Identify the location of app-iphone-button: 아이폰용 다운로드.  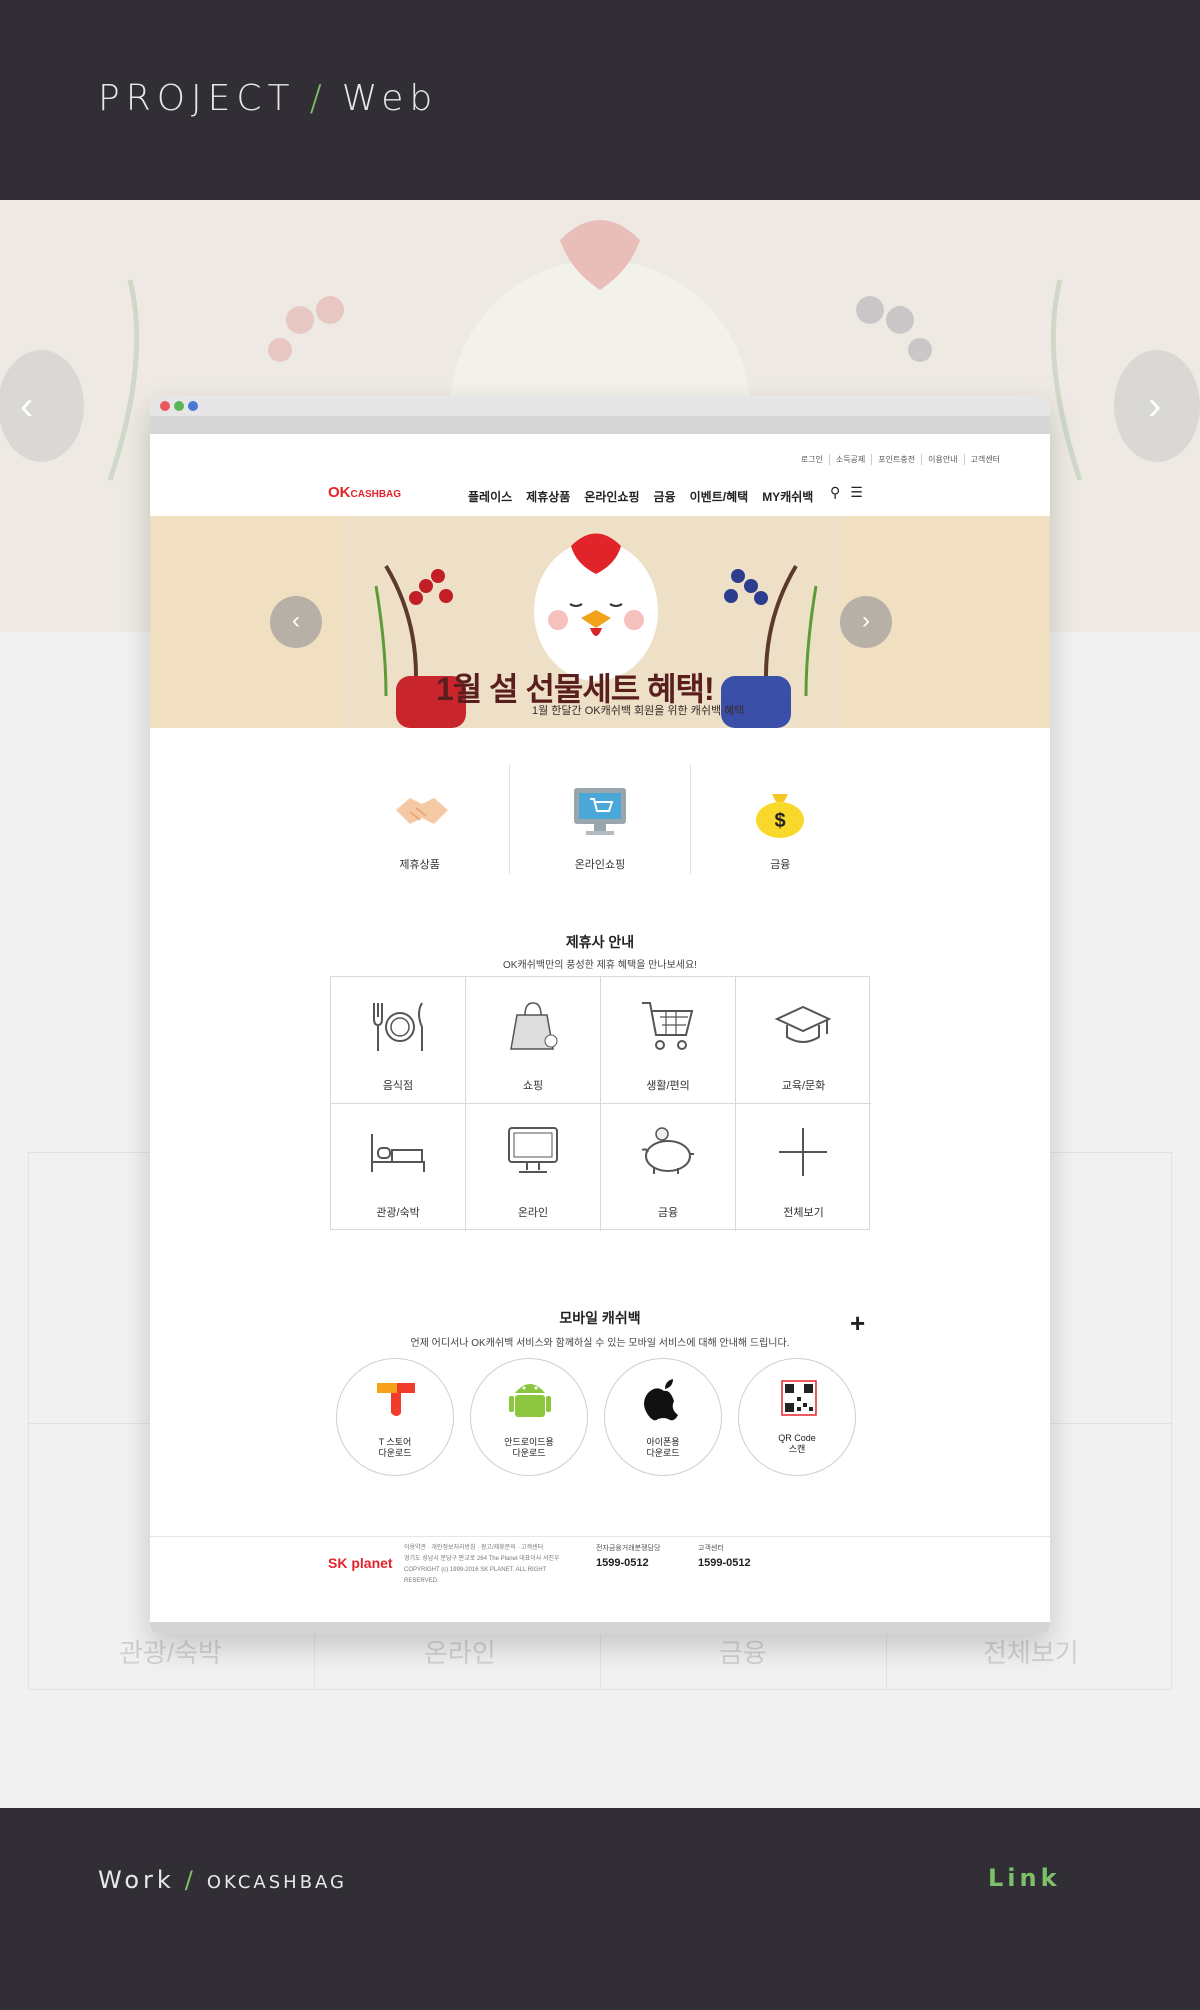
(663, 1417).